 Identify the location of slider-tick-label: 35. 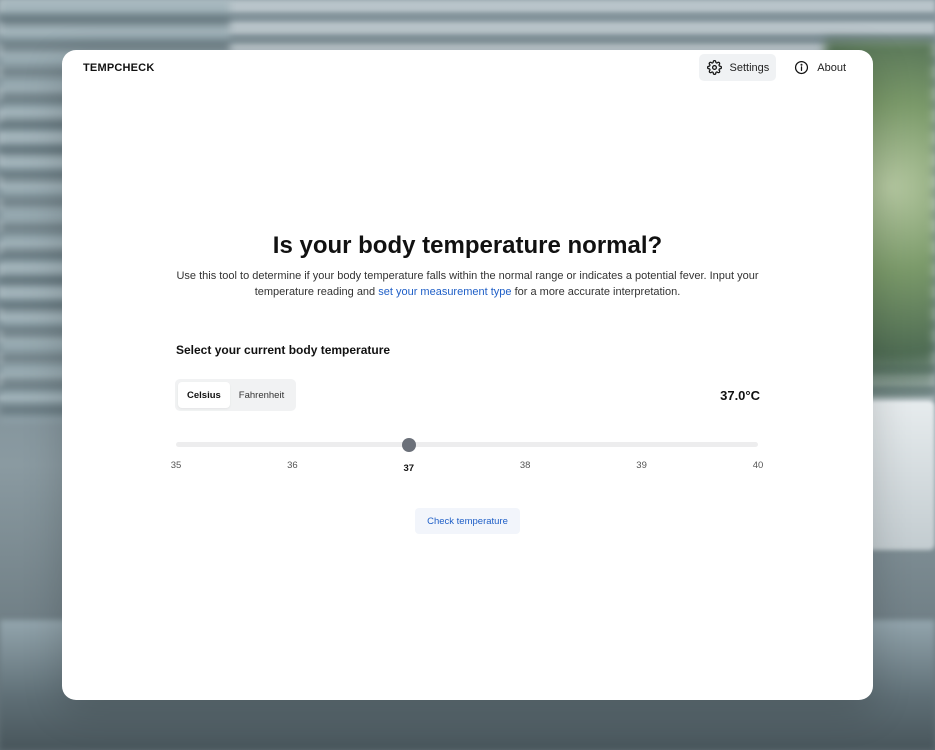
(176, 465).